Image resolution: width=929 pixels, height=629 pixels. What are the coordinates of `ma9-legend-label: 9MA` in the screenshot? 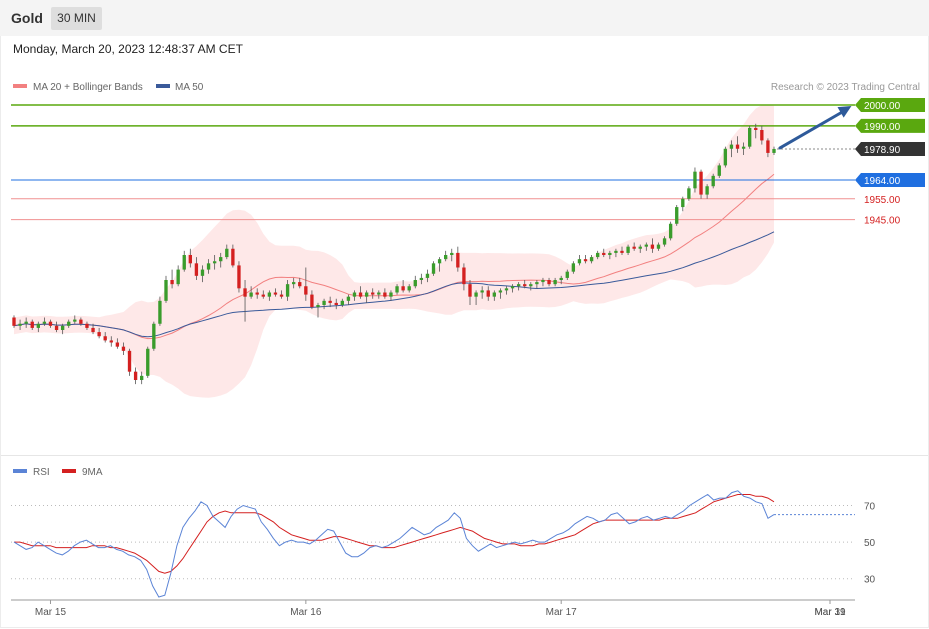 It's located at (92, 472).